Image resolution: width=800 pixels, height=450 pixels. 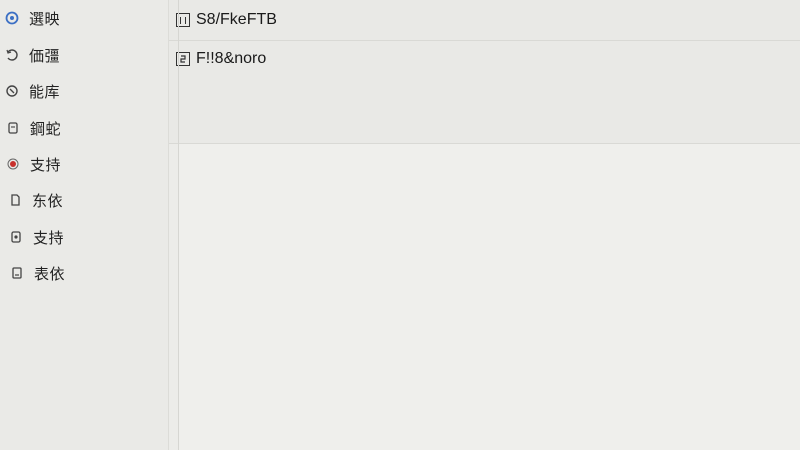 What do you see at coordinates (46, 128) in the screenshot?
I see `sidebar-item-label: 鋼蛇` at bounding box center [46, 128].